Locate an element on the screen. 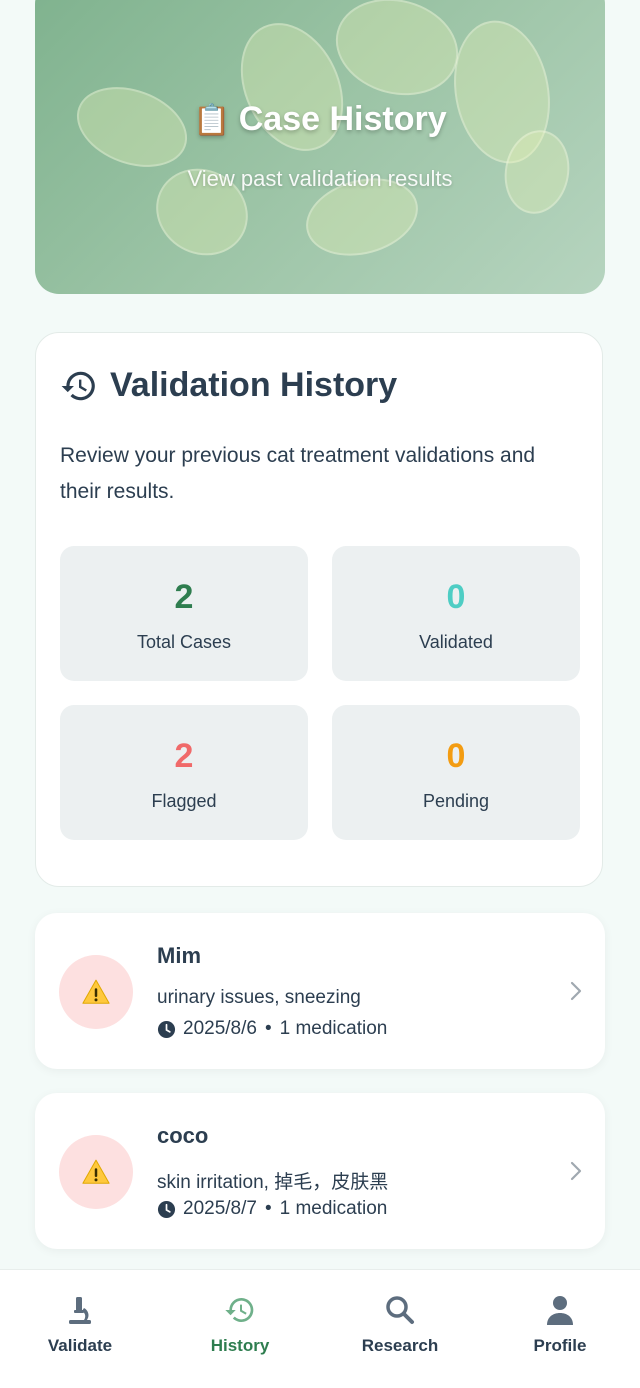  case-meta: 2025/8/6 • 1 medication is located at coordinates (272, 1029).